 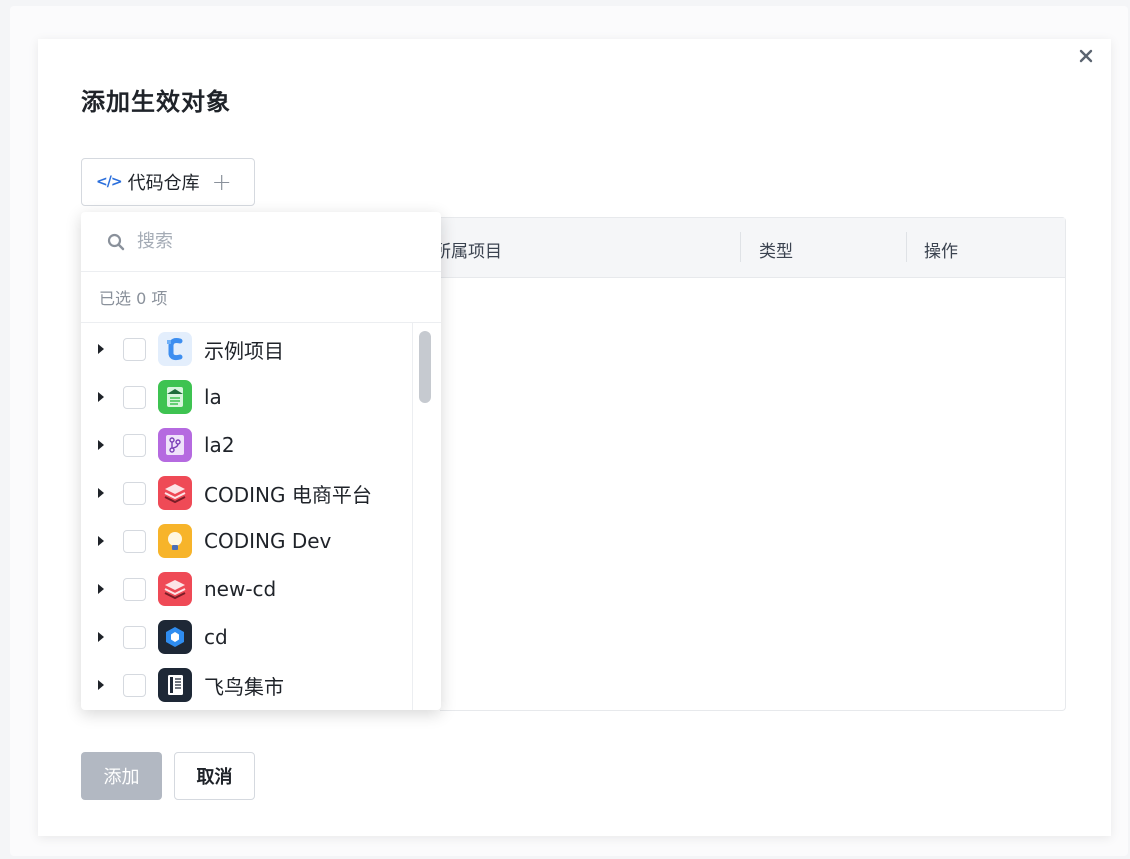 I want to click on list-item: 飞鸟集市, so click(x=247, y=685).